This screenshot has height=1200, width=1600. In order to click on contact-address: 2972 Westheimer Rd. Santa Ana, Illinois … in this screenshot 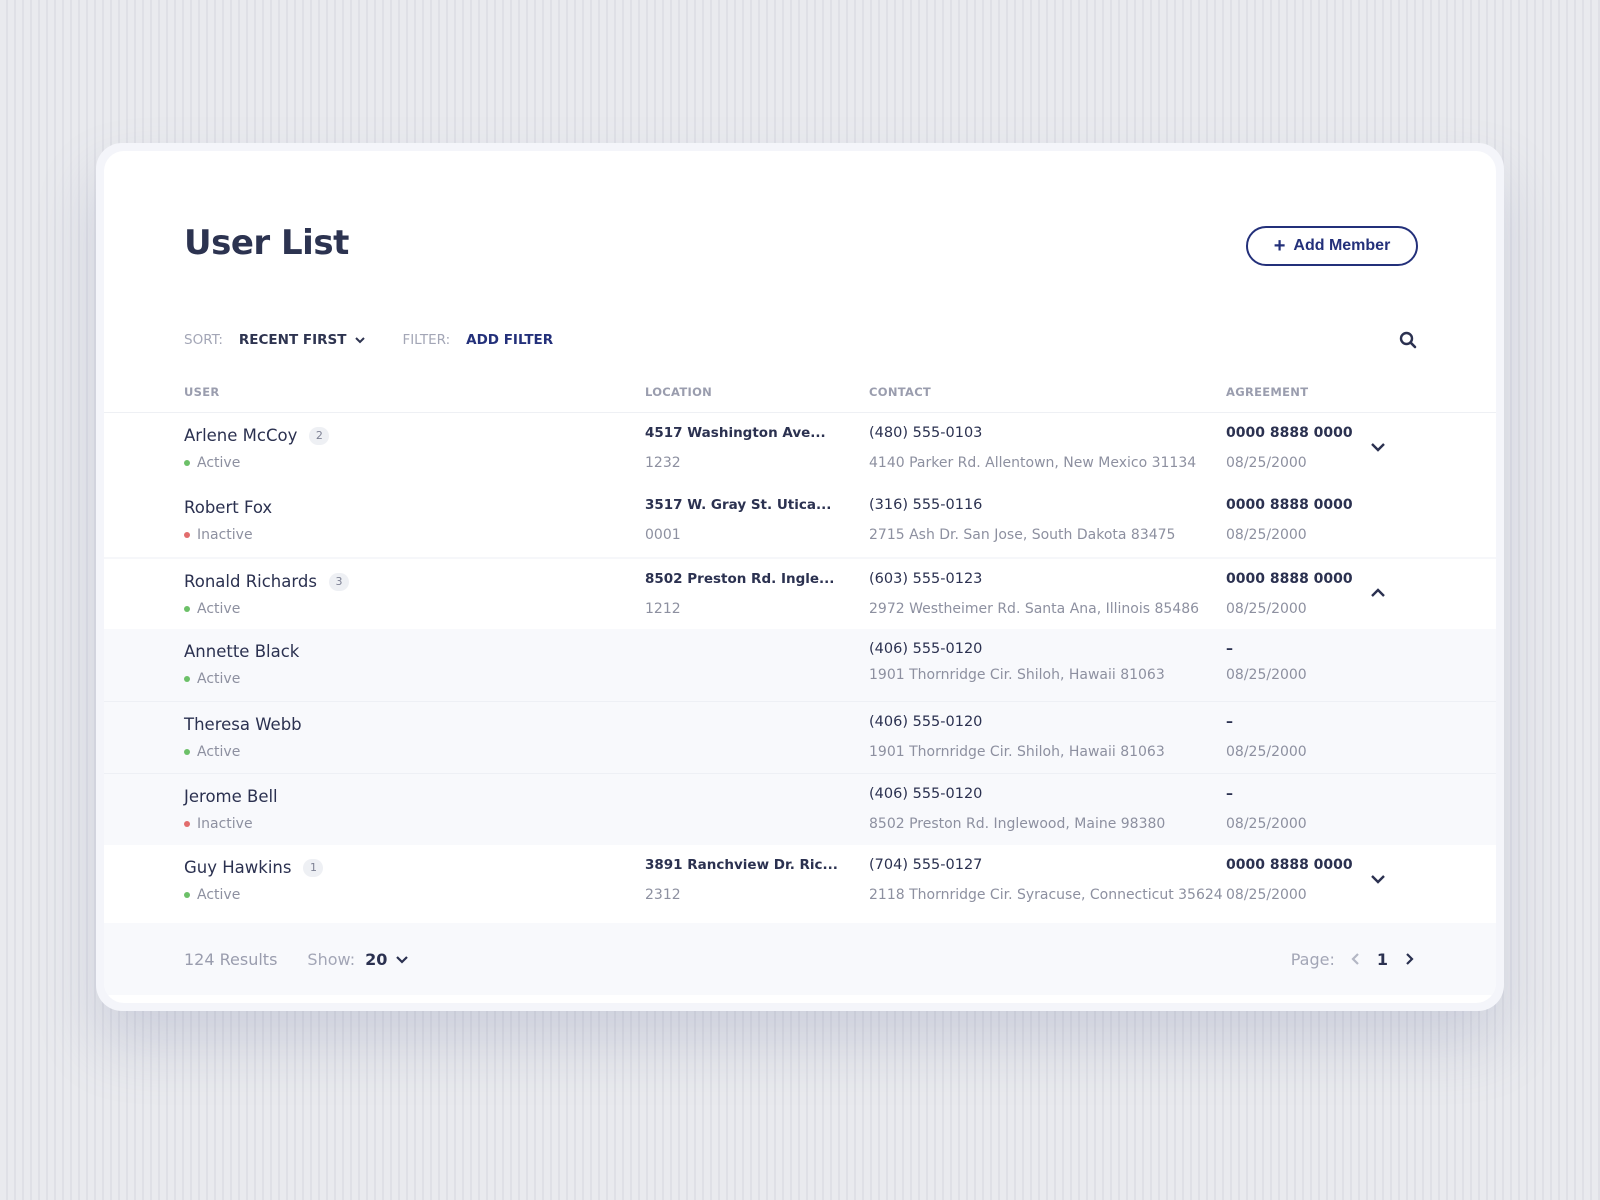, I will do `click(1034, 609)`.